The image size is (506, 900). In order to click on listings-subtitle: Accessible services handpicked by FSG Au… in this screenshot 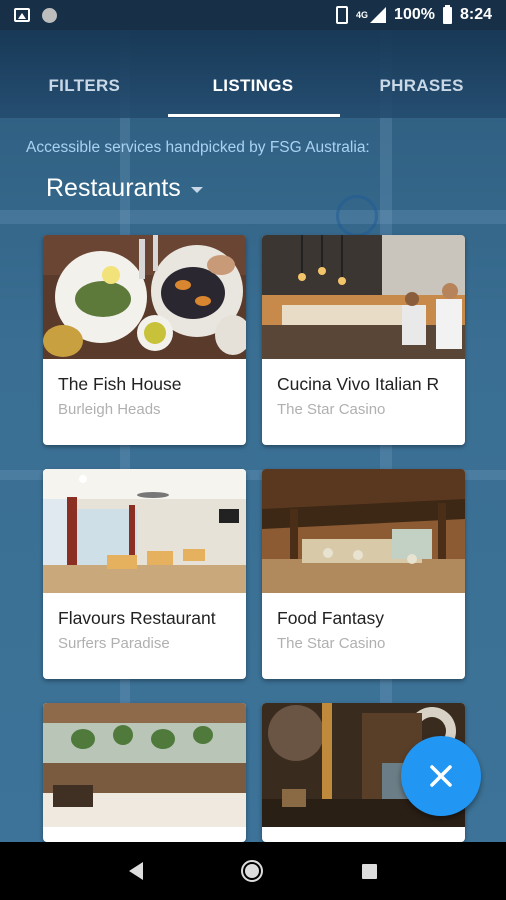, I will do `click(198, 147)`.